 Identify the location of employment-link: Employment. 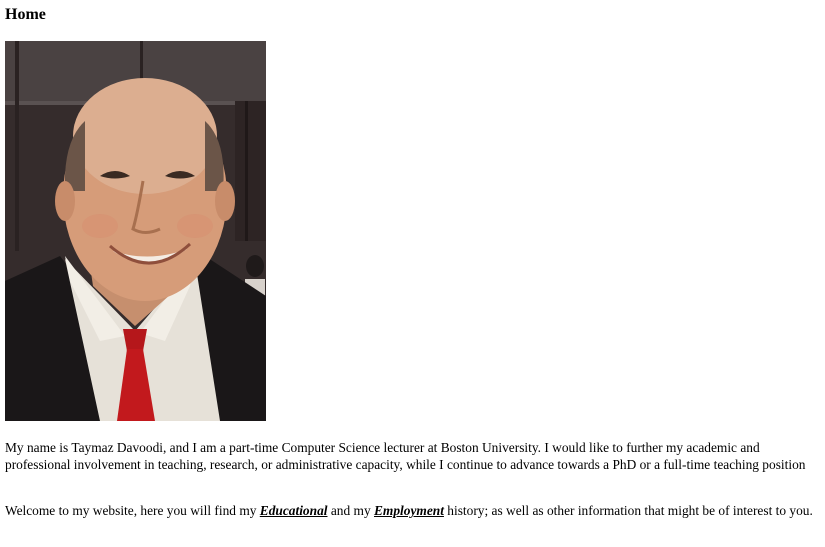
(409, 510).